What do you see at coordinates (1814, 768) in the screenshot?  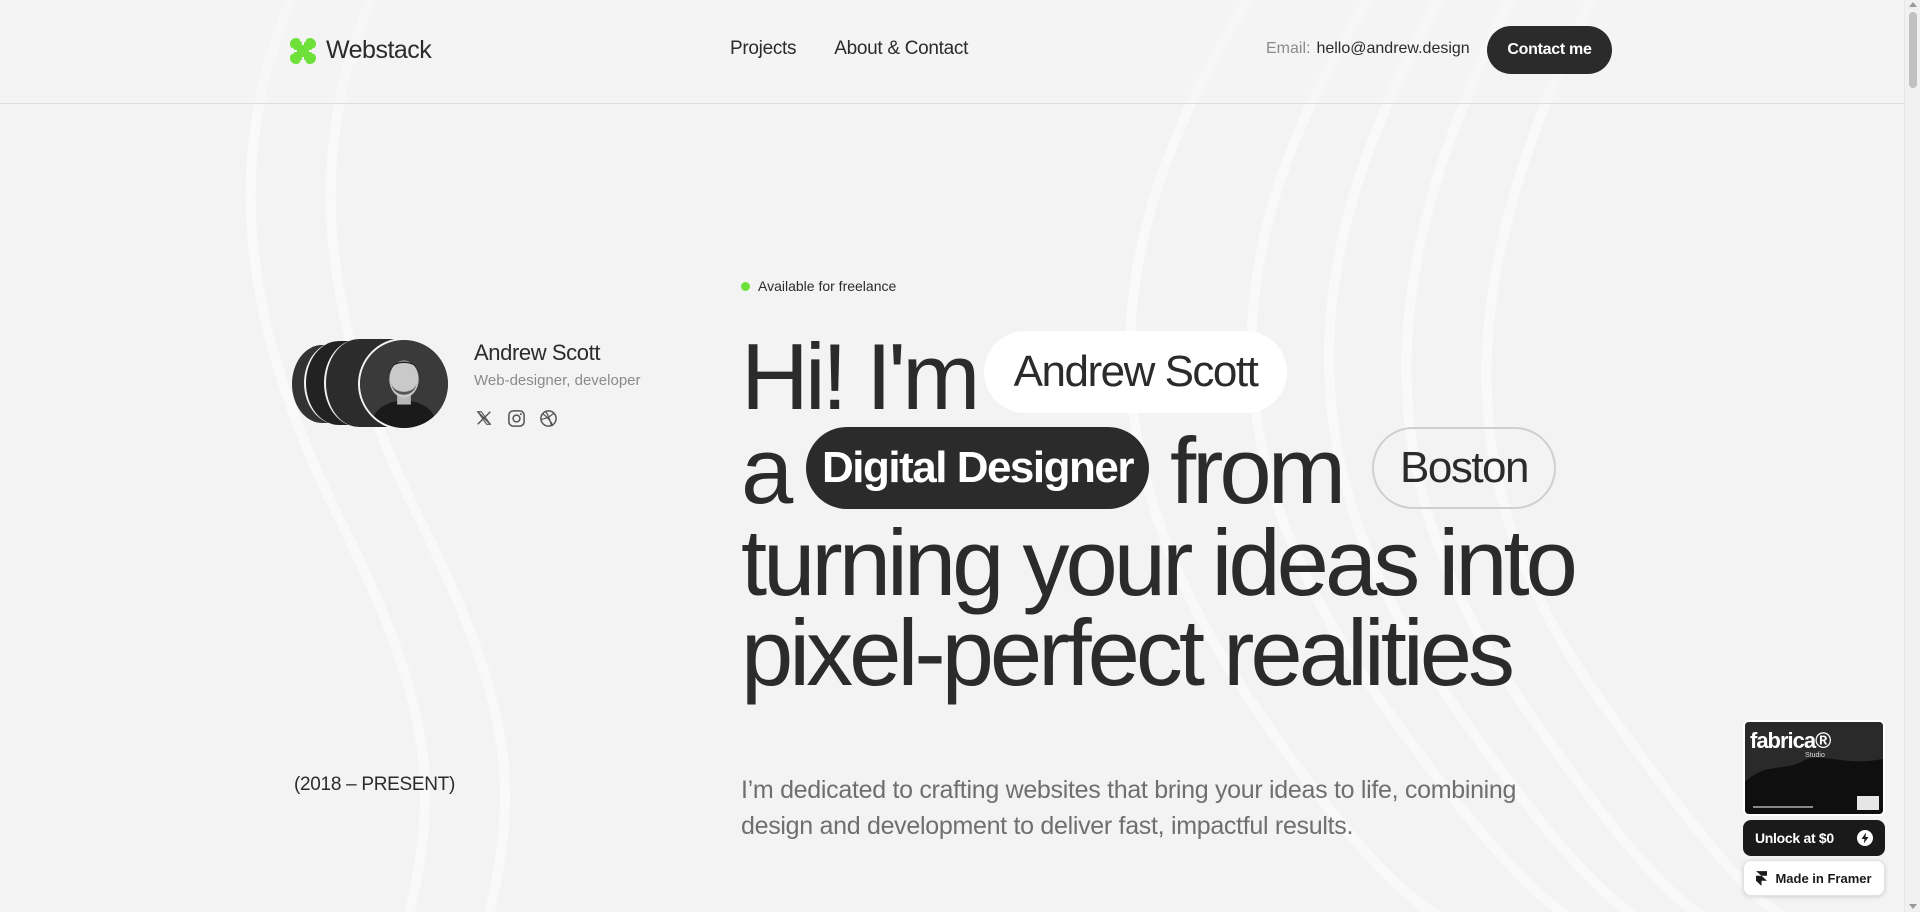 I see `template-preview-card: fabrica® Studio` at bounding box center [1814, 768].